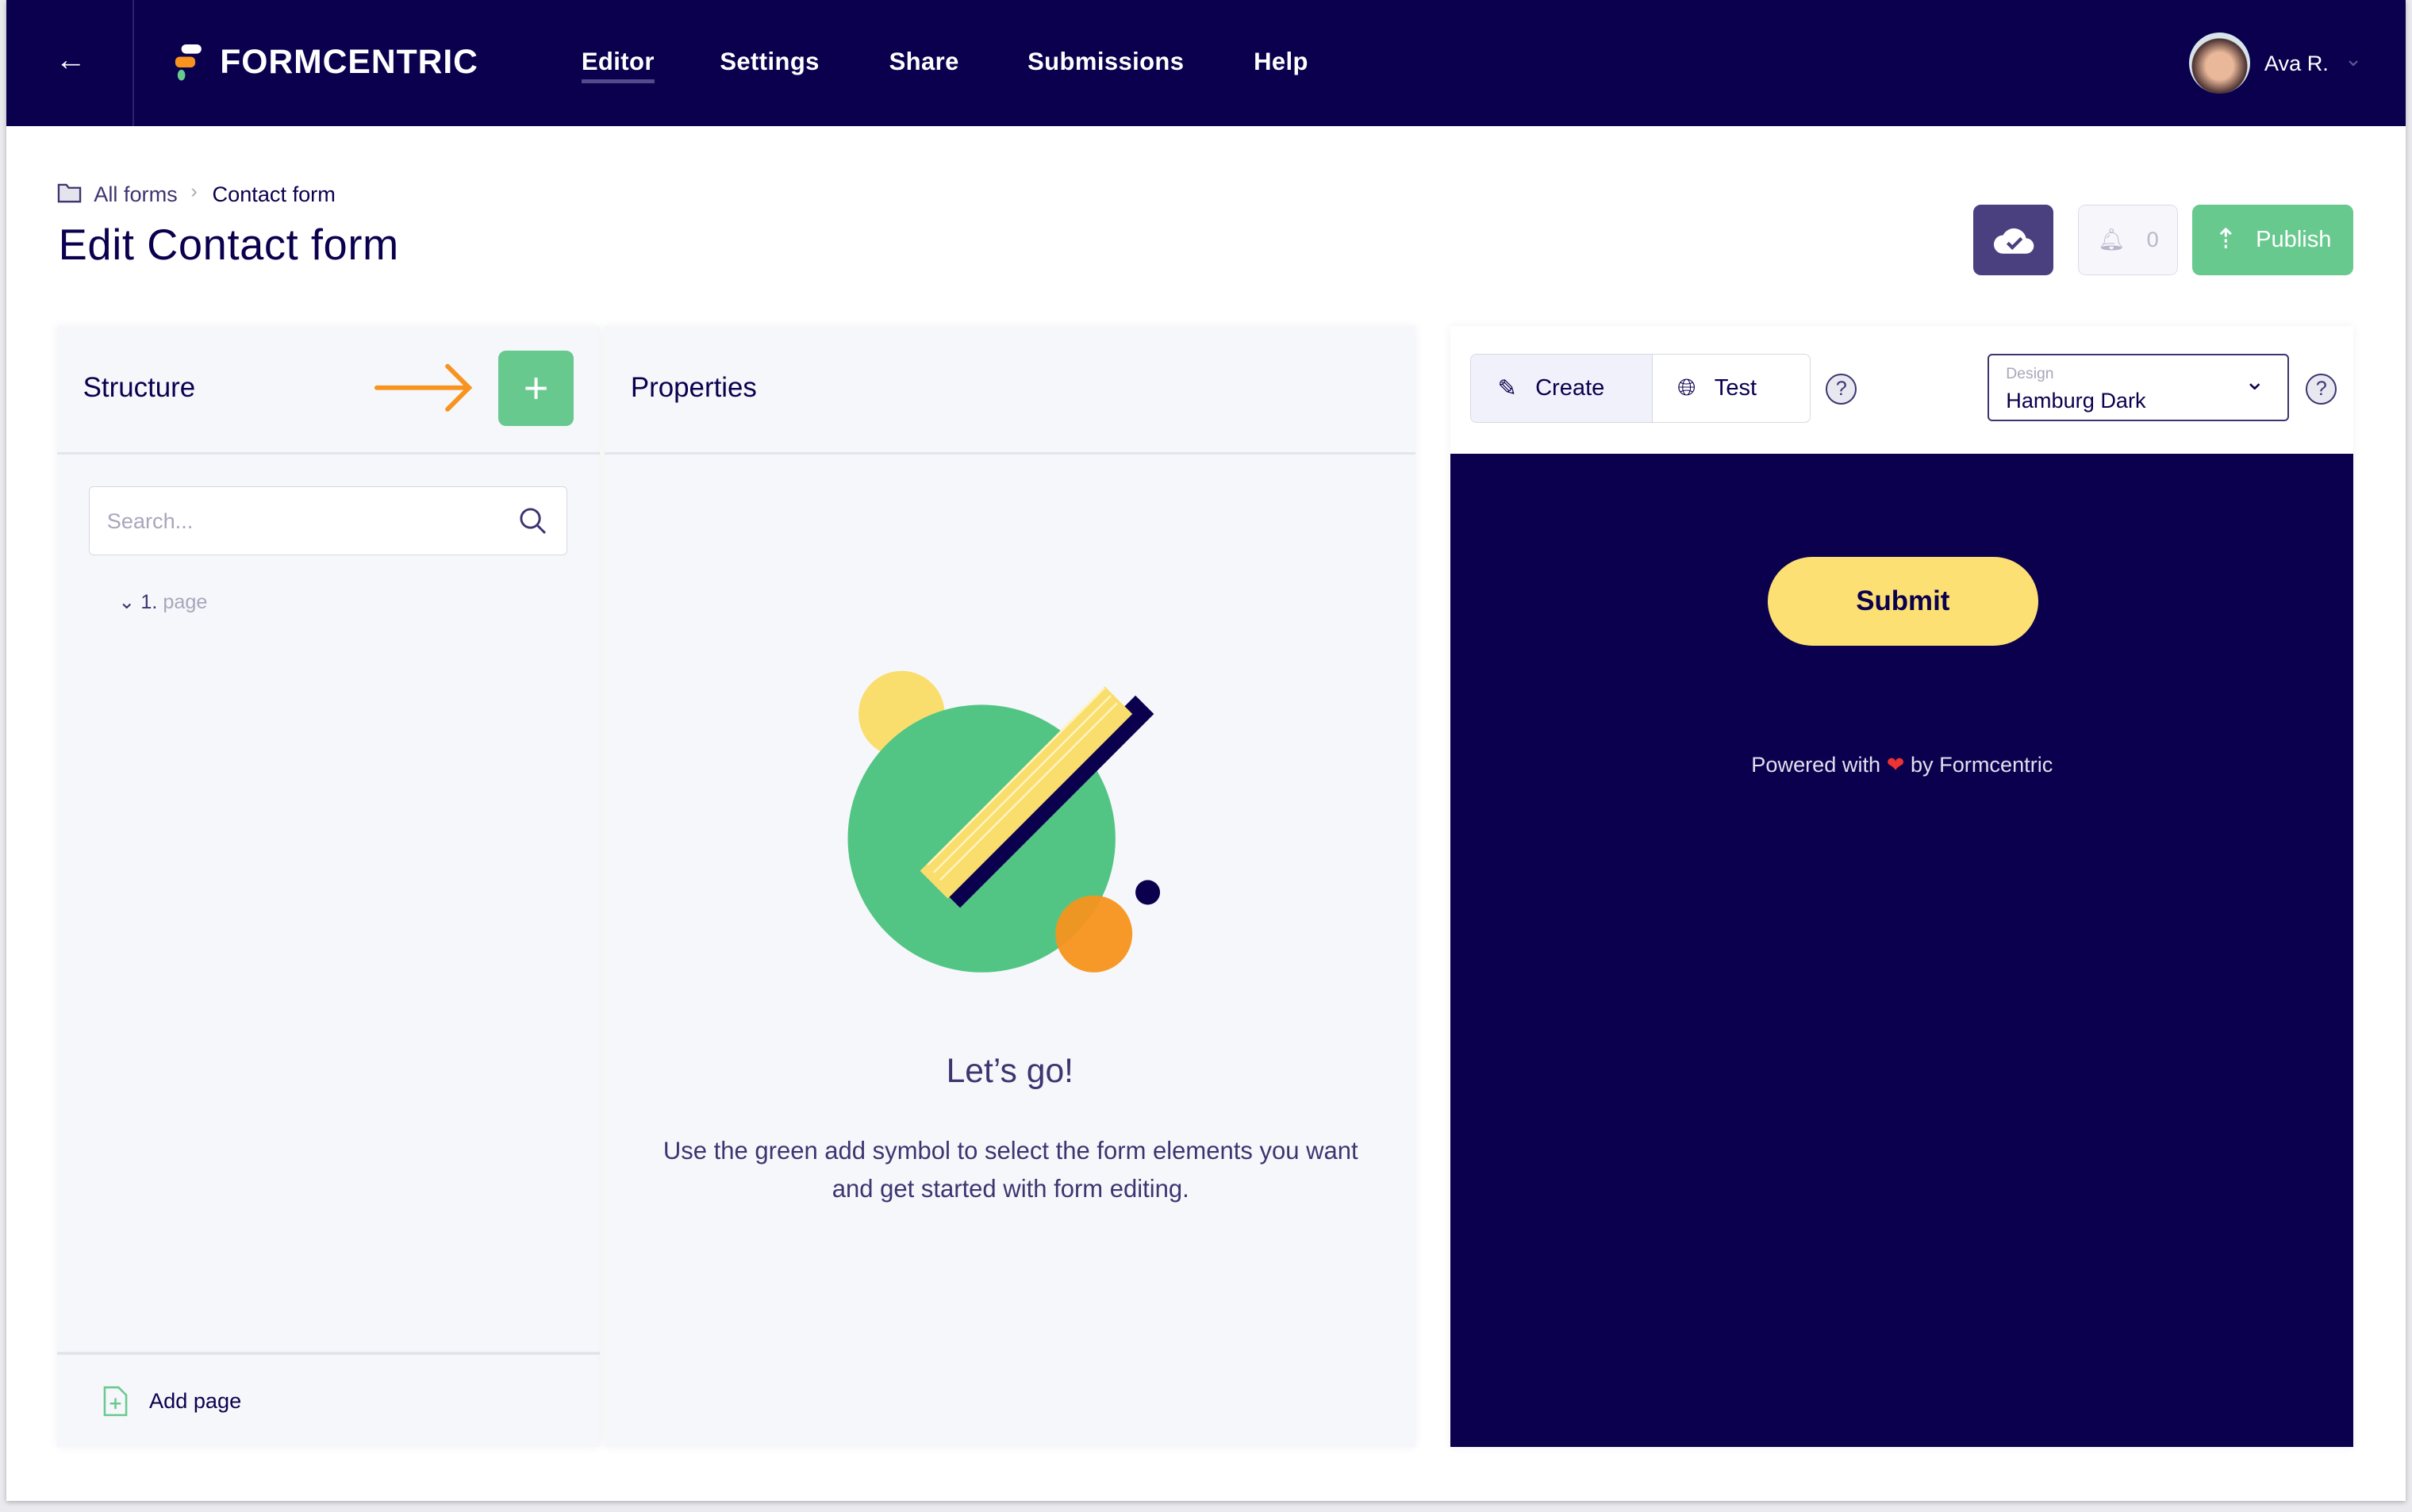 This screenshot has height=1512, width=2412. I want to click on design-select: Design Hamburg Dark ⌄, so click(2138, 388).